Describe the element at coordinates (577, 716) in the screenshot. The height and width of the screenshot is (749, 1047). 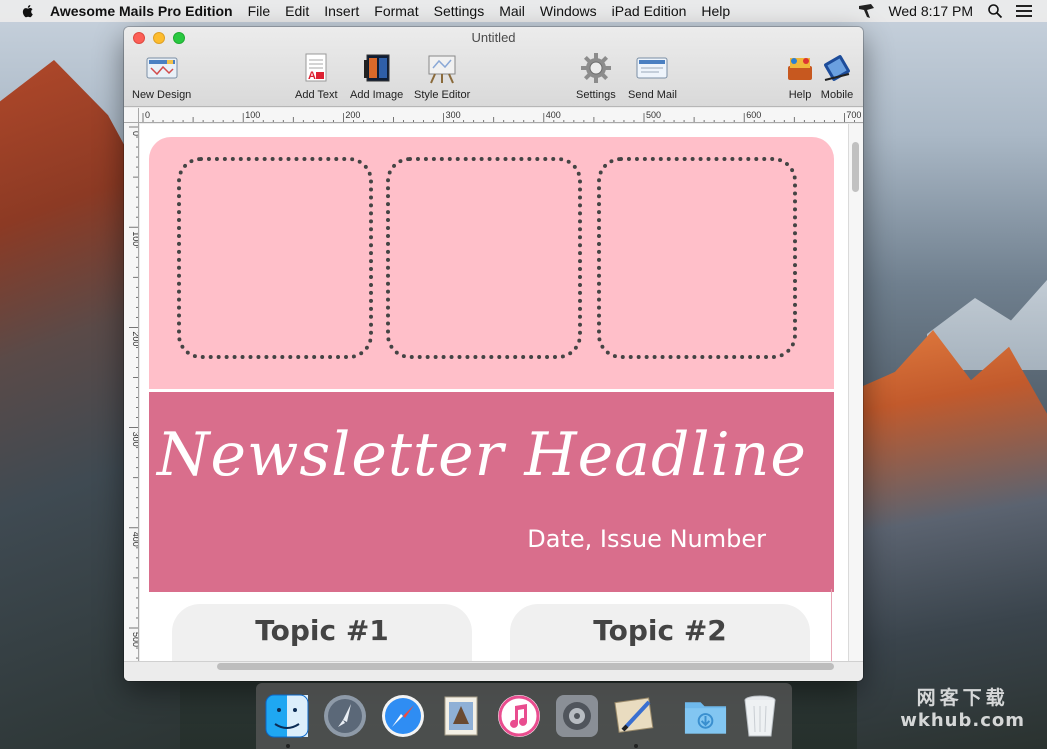
I see `system-preferences-icon` at that location.